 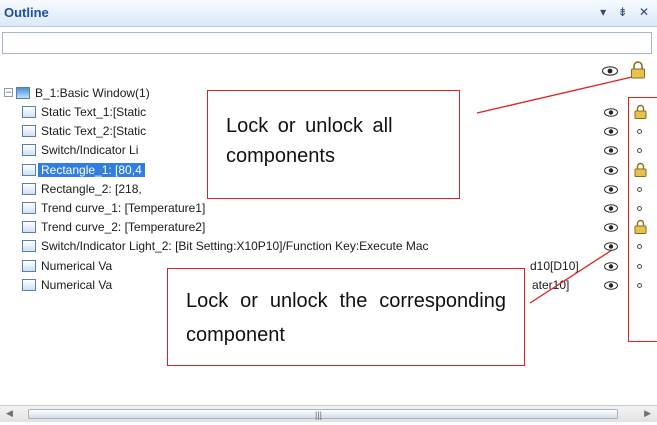 I want to click on horizontal-scrollbar: ◀ ||| ▶, so click(x=328, y=413).